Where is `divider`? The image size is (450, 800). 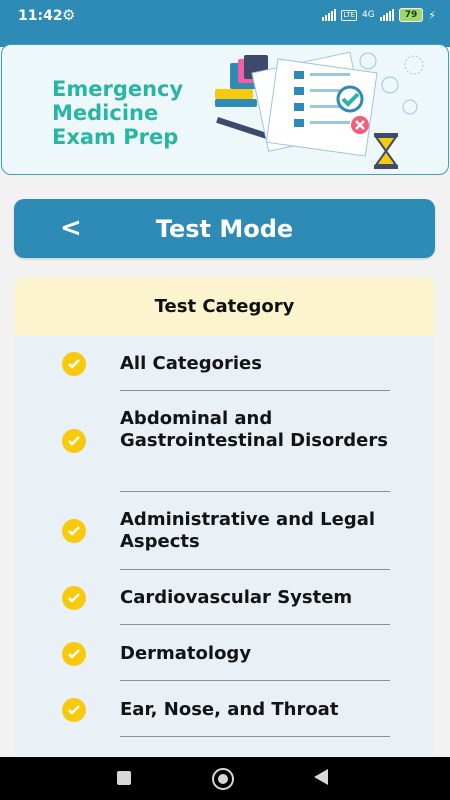
divider is located at coordinates (255, 736).